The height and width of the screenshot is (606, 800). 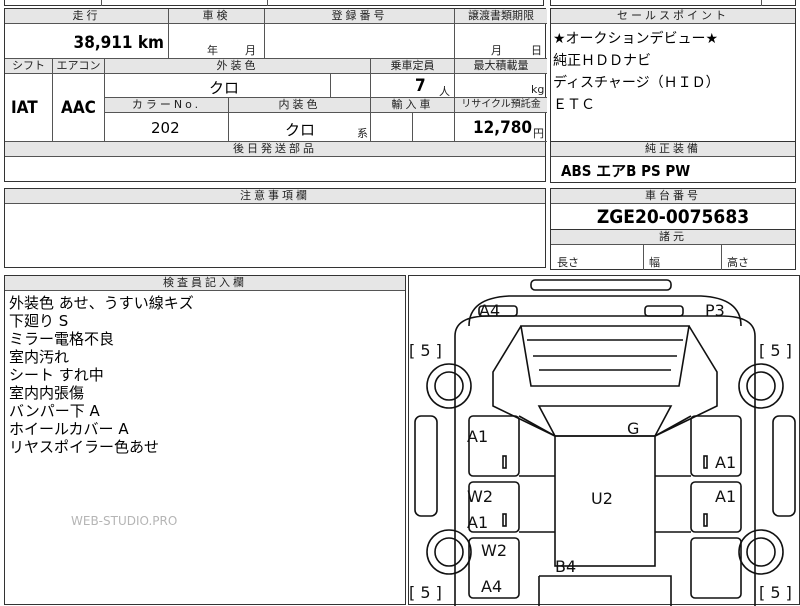 I want to click on capacity-value: 7, so click(x=420, y=86).